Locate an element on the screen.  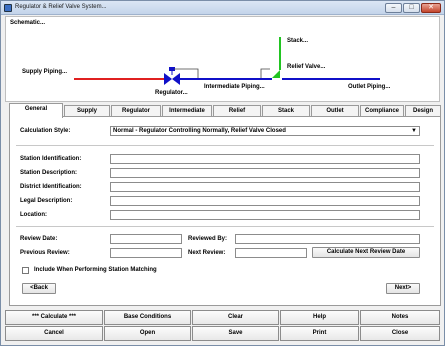
cancel-button: Cancel is located at coordinates (54, 333).